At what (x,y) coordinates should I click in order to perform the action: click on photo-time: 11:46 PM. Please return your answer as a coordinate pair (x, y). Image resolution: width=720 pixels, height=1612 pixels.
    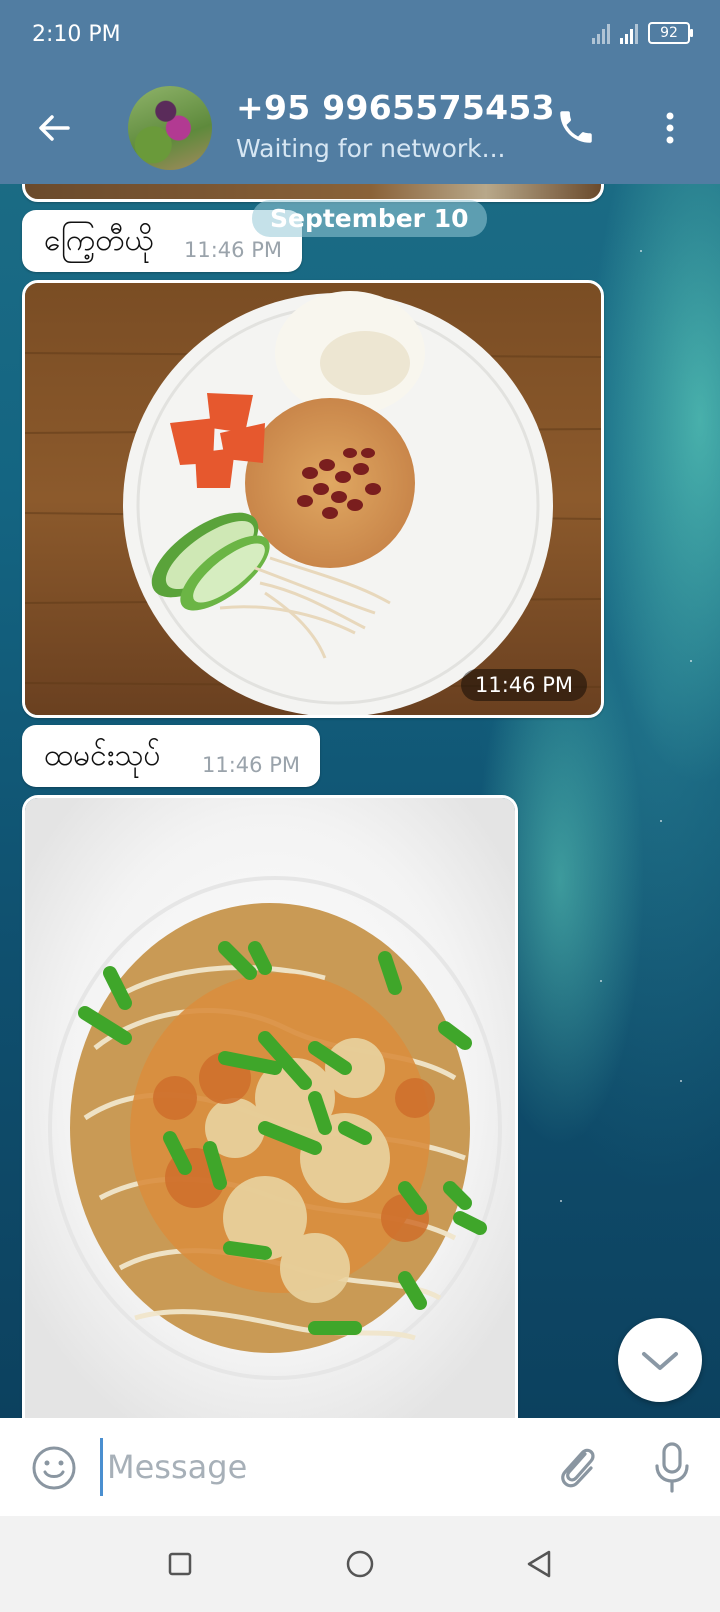
    Looking at the image, I should click on (524, 685).